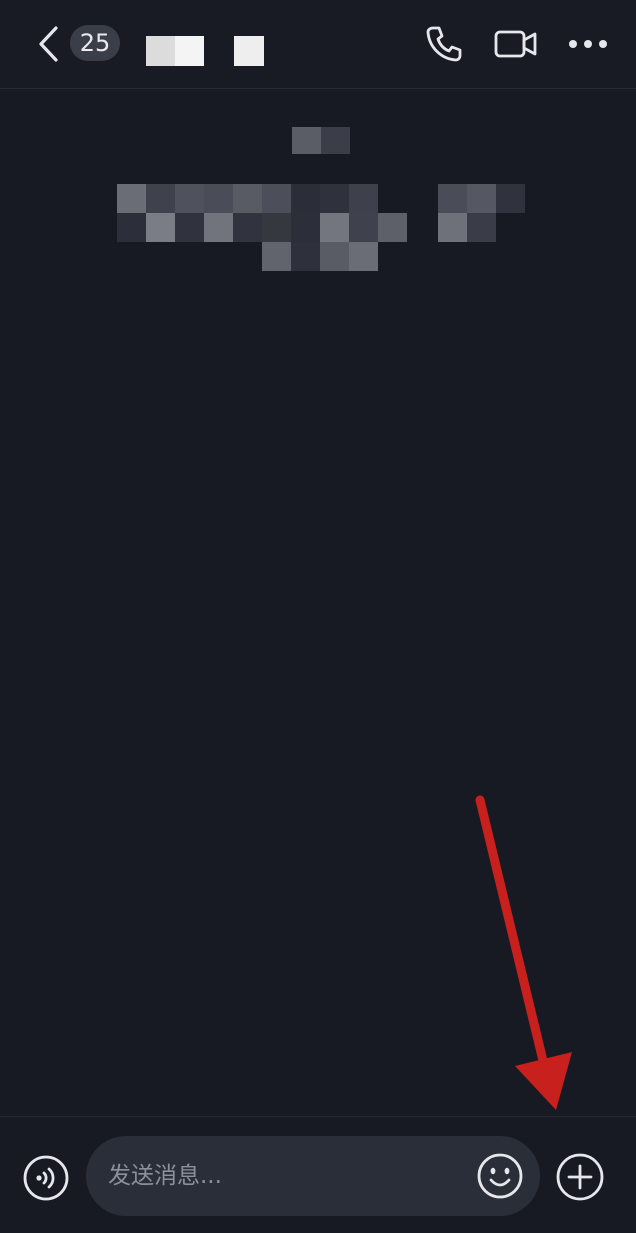  I want to click on emoji-face-icon, so click(500, 1176).